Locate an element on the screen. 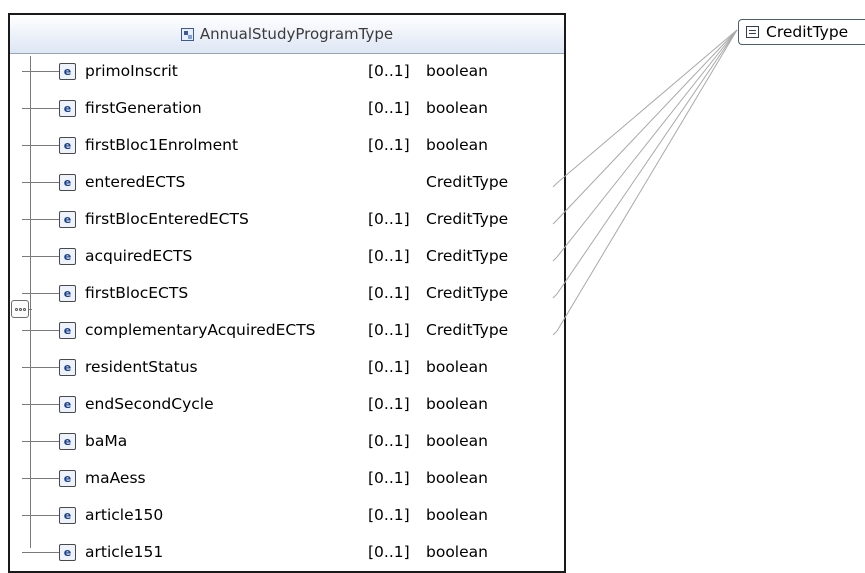 This screenshot has width=865, height=573. credit-type-node: CreditType is located at coordinates (801, 32).